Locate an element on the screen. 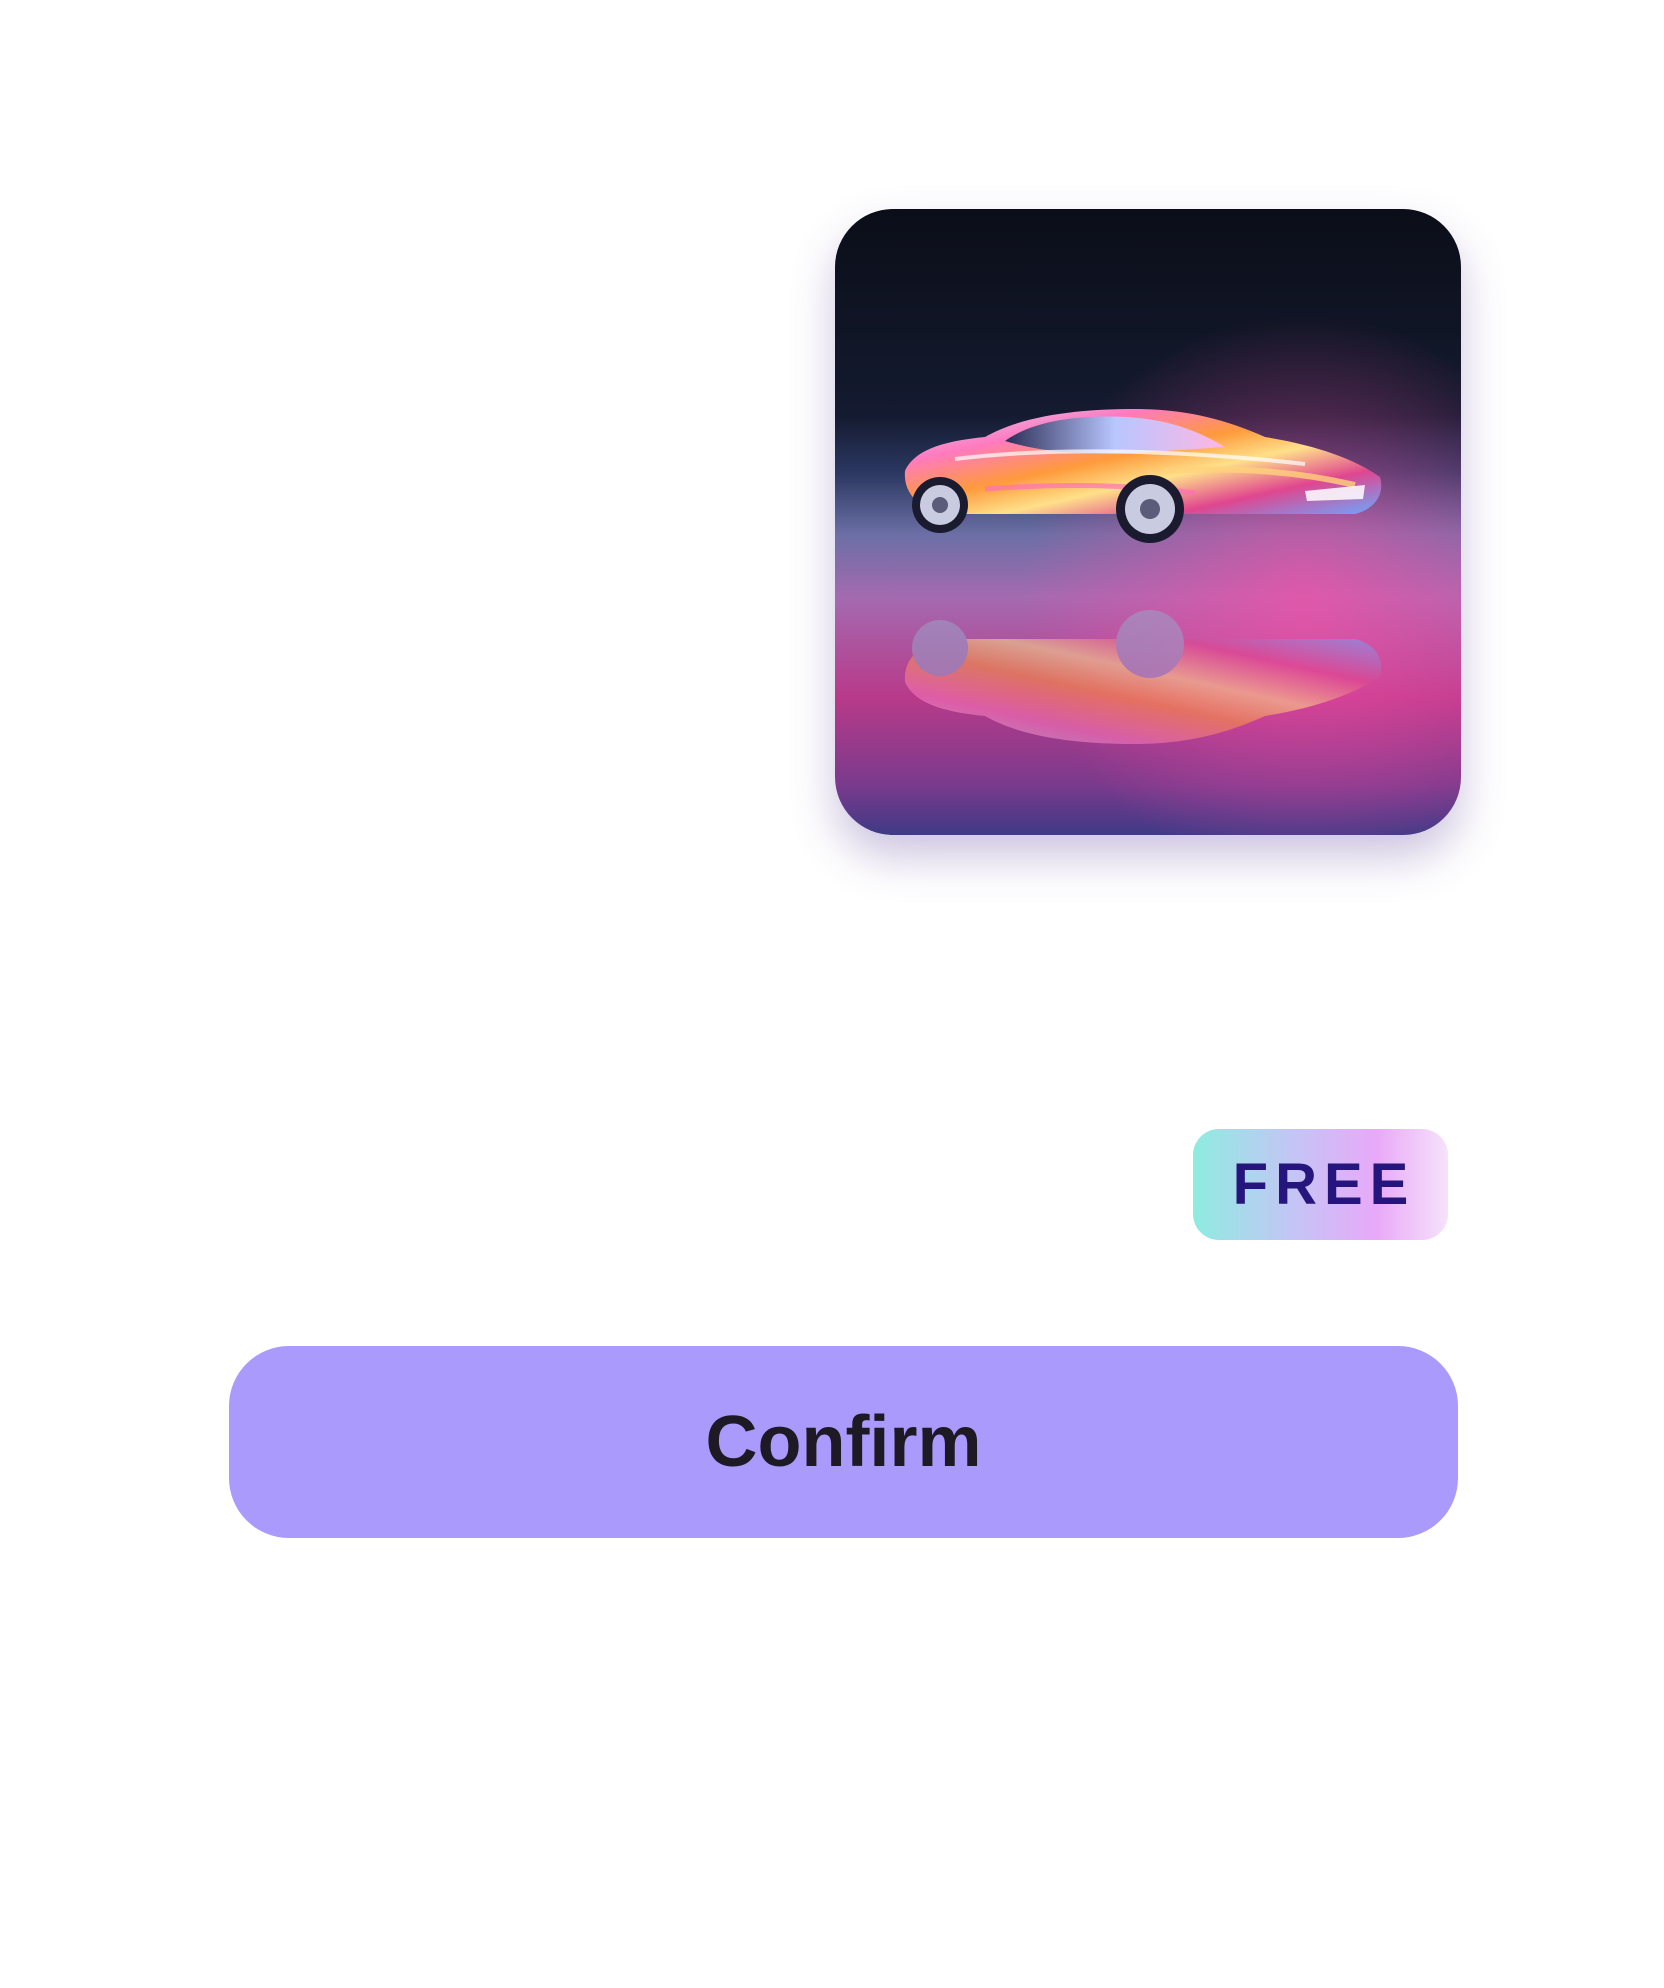 The width and height of the screenshot is (1664, 1988). confirm-button: Confirm is located at coordinates (843, 1442).